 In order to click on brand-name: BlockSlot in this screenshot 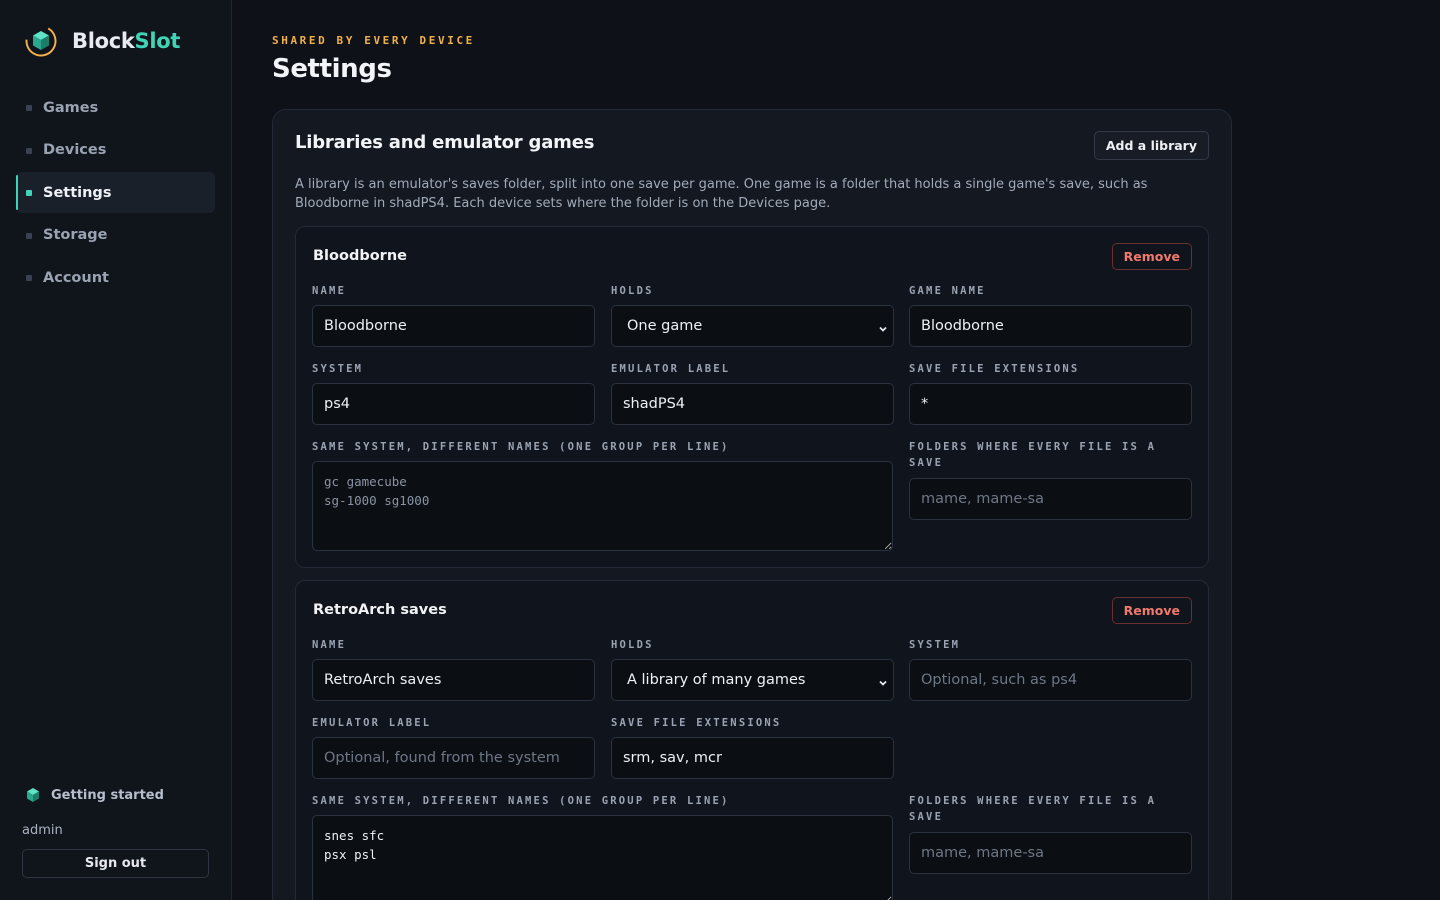, I will do `click(126, 41)`.